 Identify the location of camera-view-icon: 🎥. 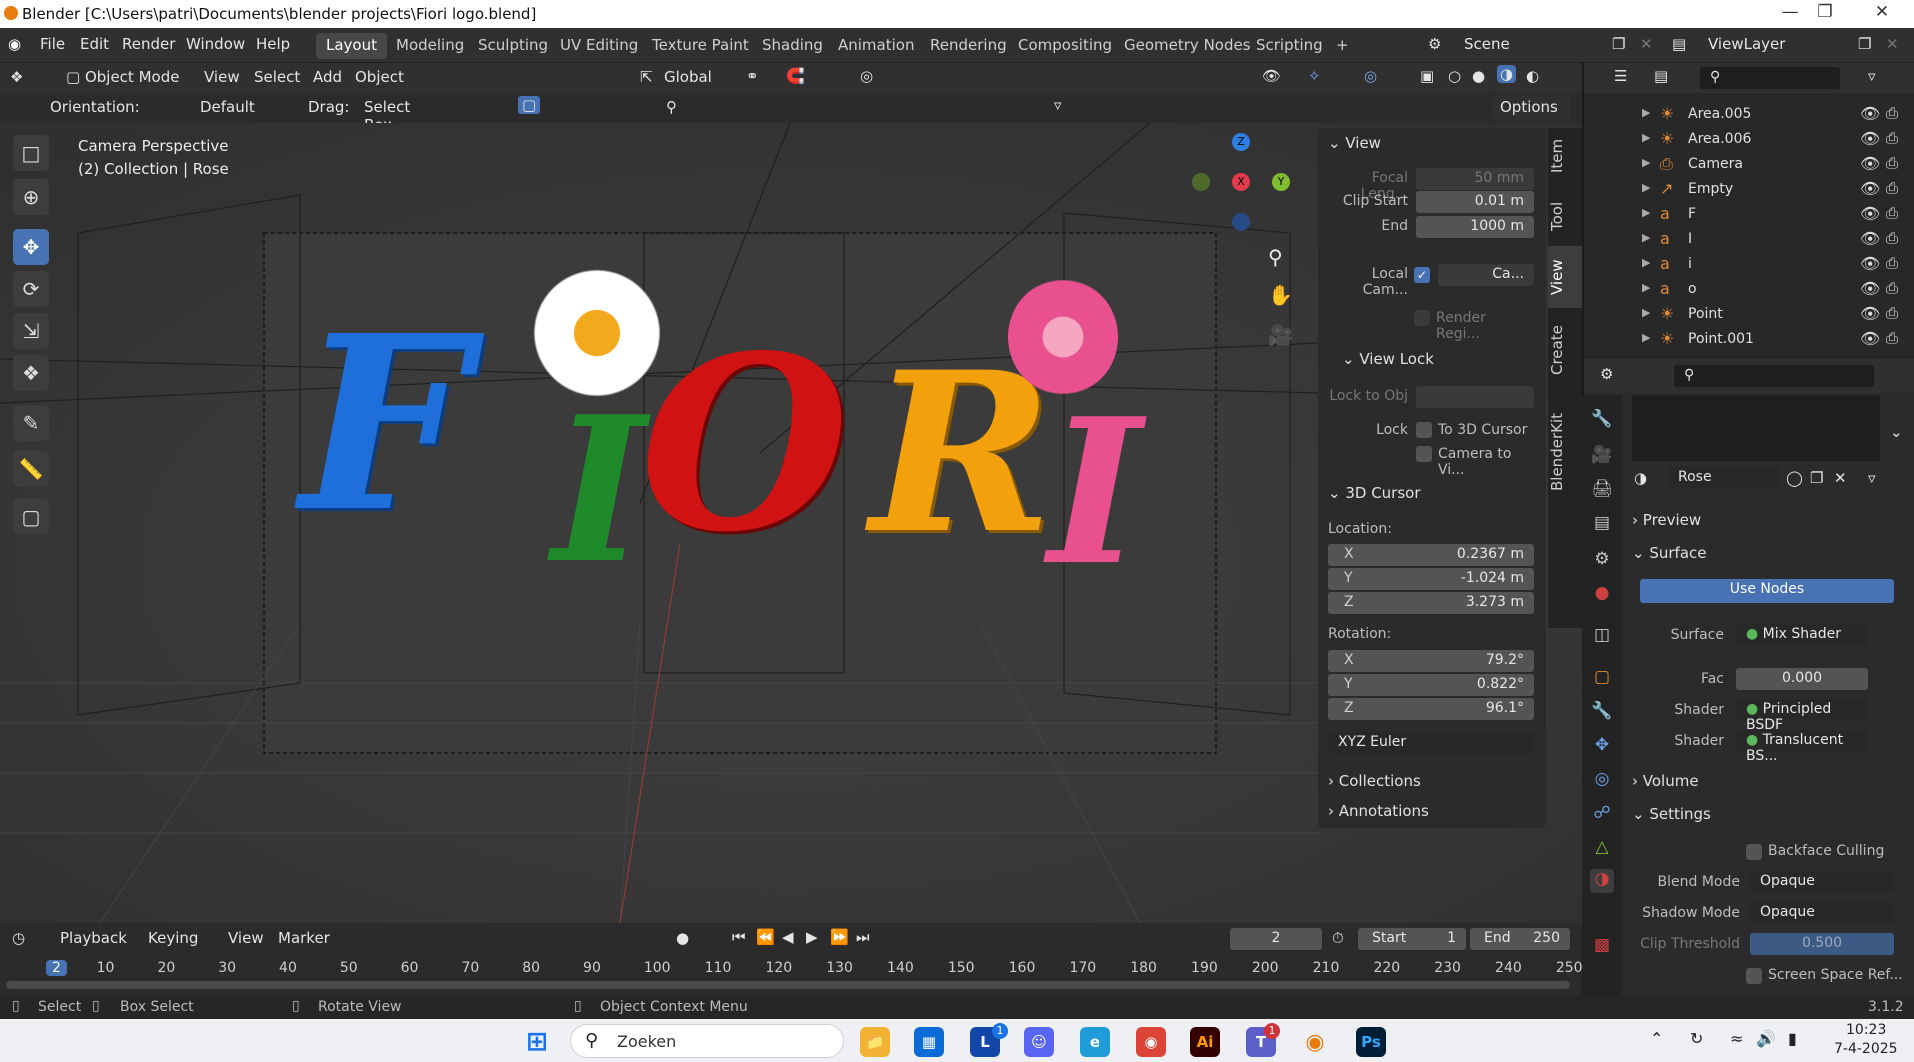
(1280, 335).